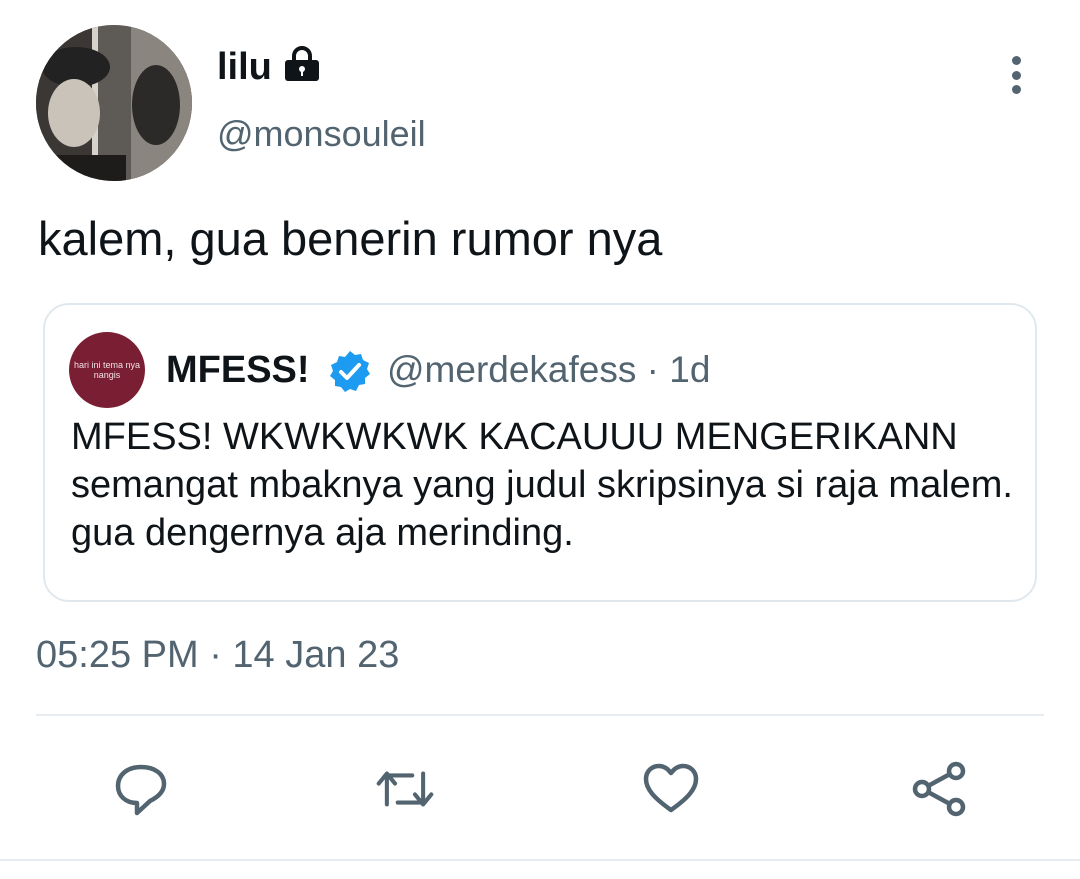 This screenshot has width=1080, height=879. I want to click on author-handle: @monsouleil, so click(321, 134).